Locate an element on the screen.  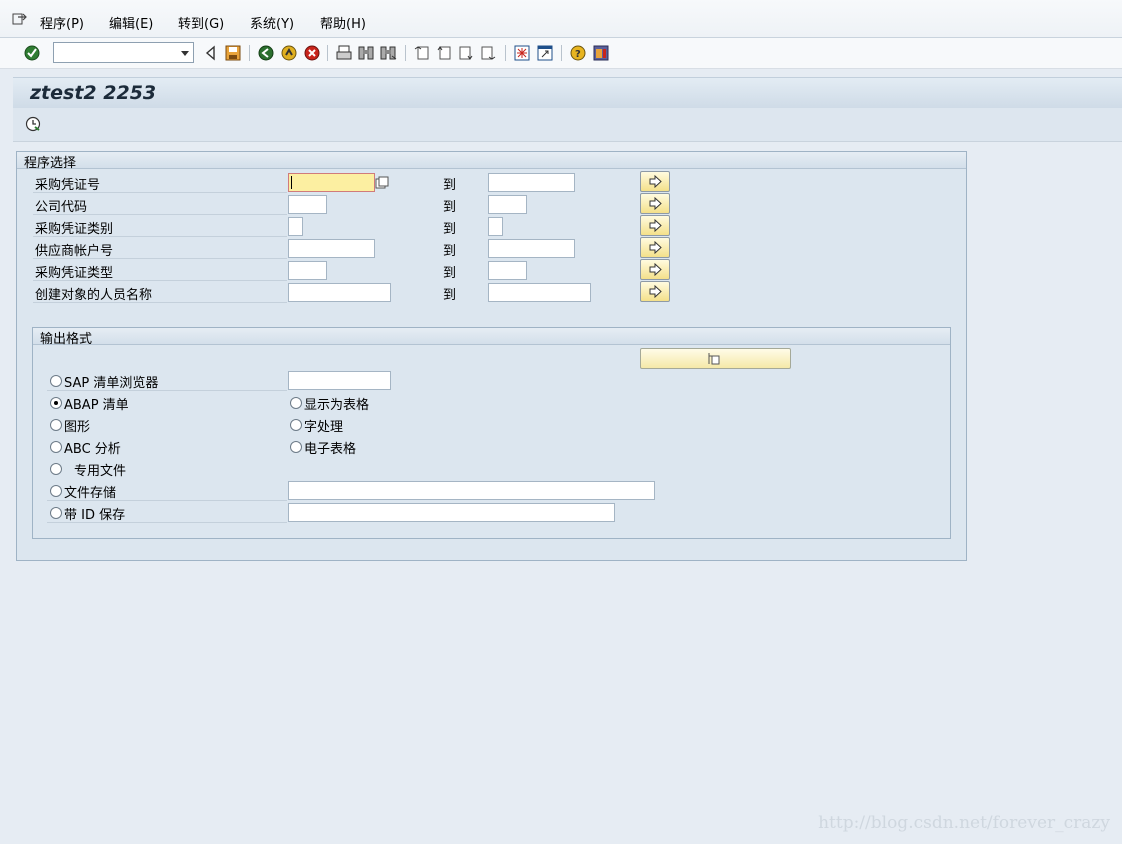
doc-category-to-input is located at coordinates (495, 226).